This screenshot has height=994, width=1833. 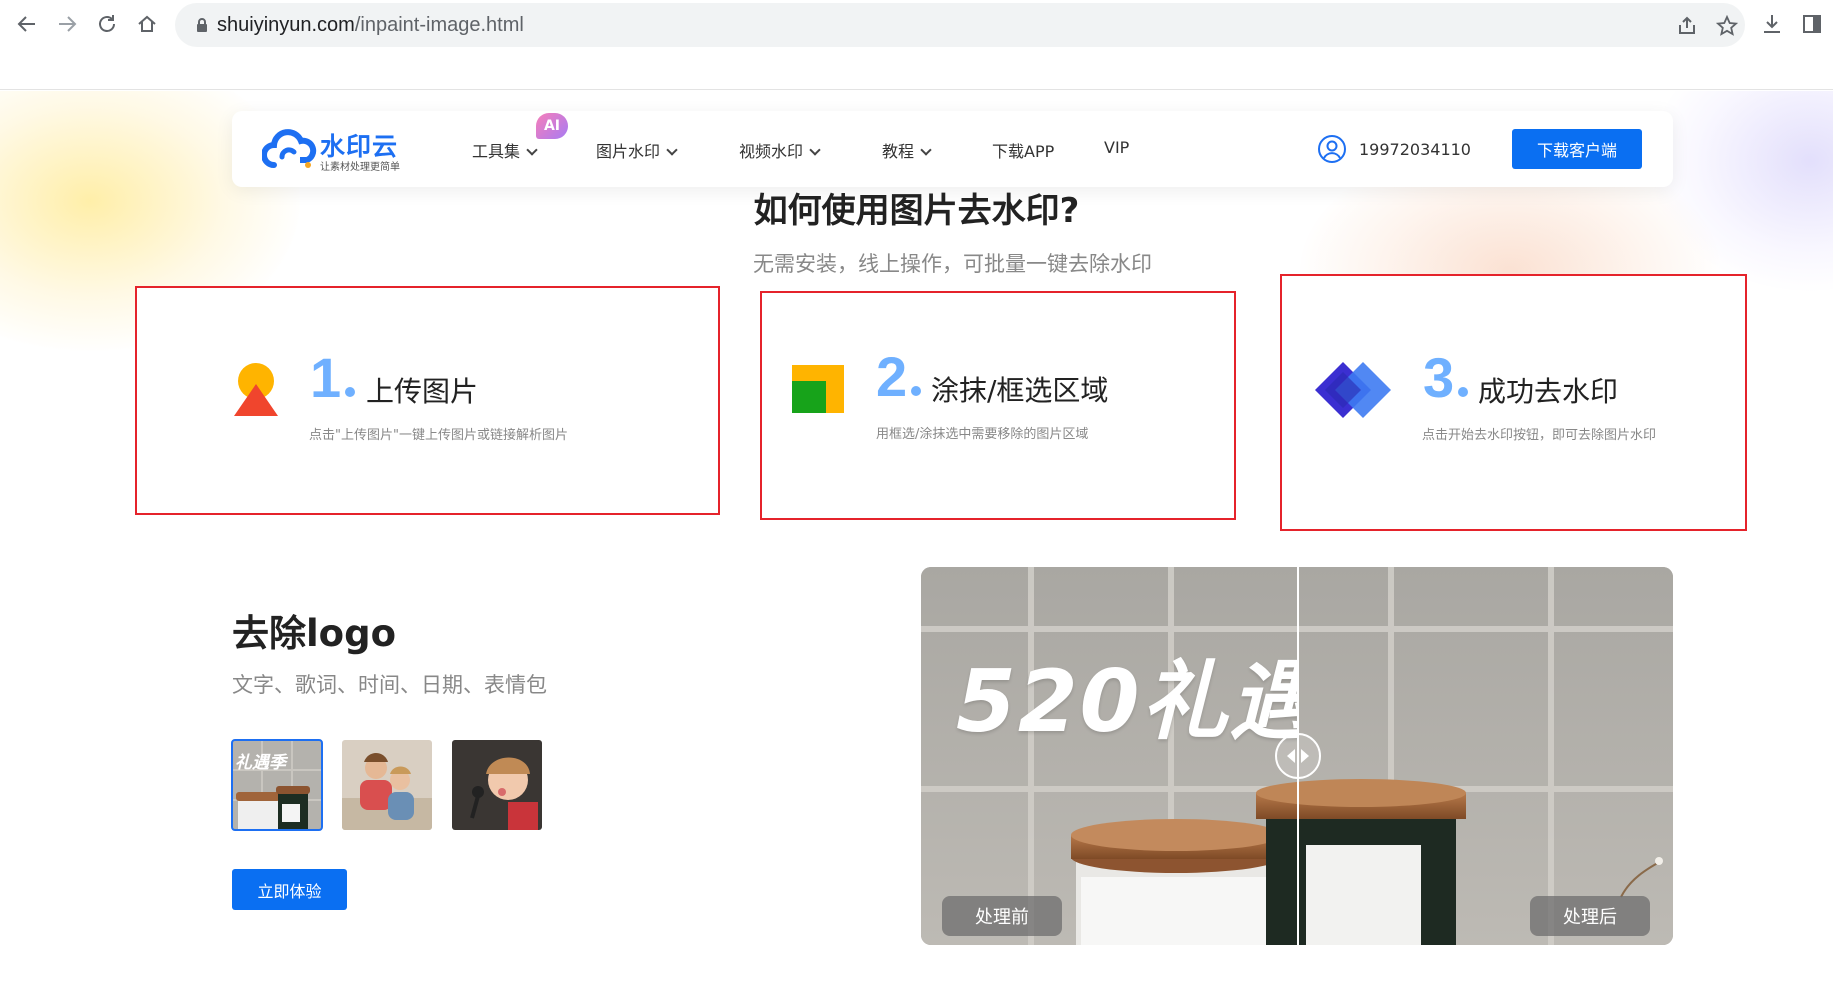 I want to click on step-card-upload: 1 上传图片 点击"上传图片"一键上传图片或链接解析图片, so click(x=427, y=400).